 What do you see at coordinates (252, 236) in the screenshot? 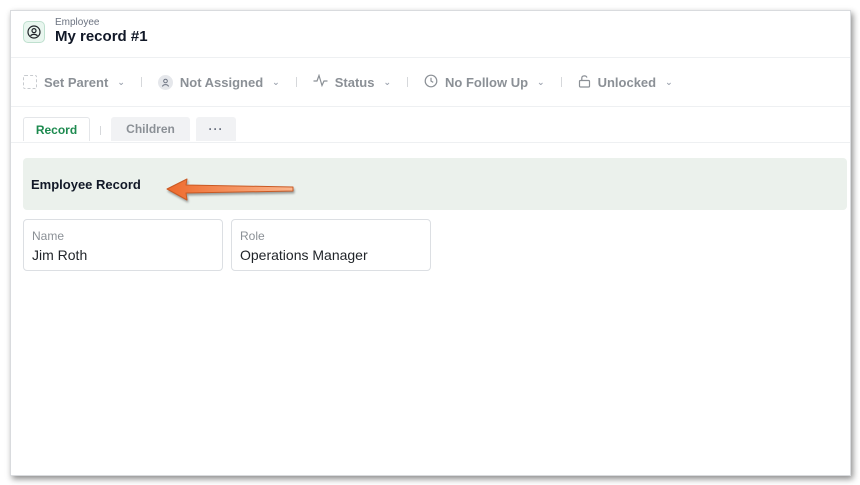
I see `role-field-label: Role` at bounding box center [252, 236].